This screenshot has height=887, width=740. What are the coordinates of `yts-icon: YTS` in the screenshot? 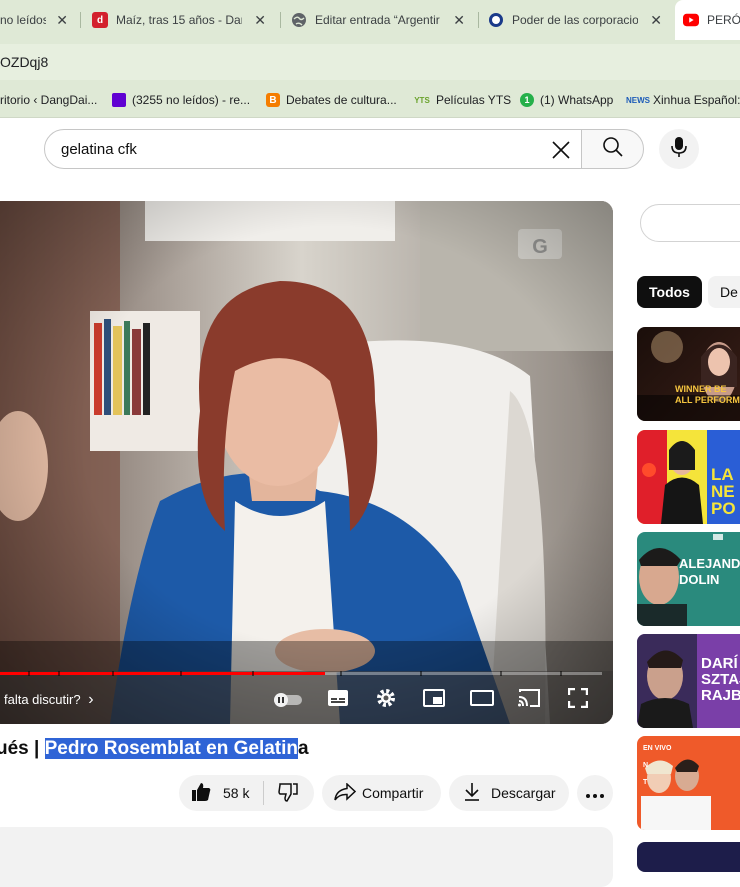 It's located at (422, 100).